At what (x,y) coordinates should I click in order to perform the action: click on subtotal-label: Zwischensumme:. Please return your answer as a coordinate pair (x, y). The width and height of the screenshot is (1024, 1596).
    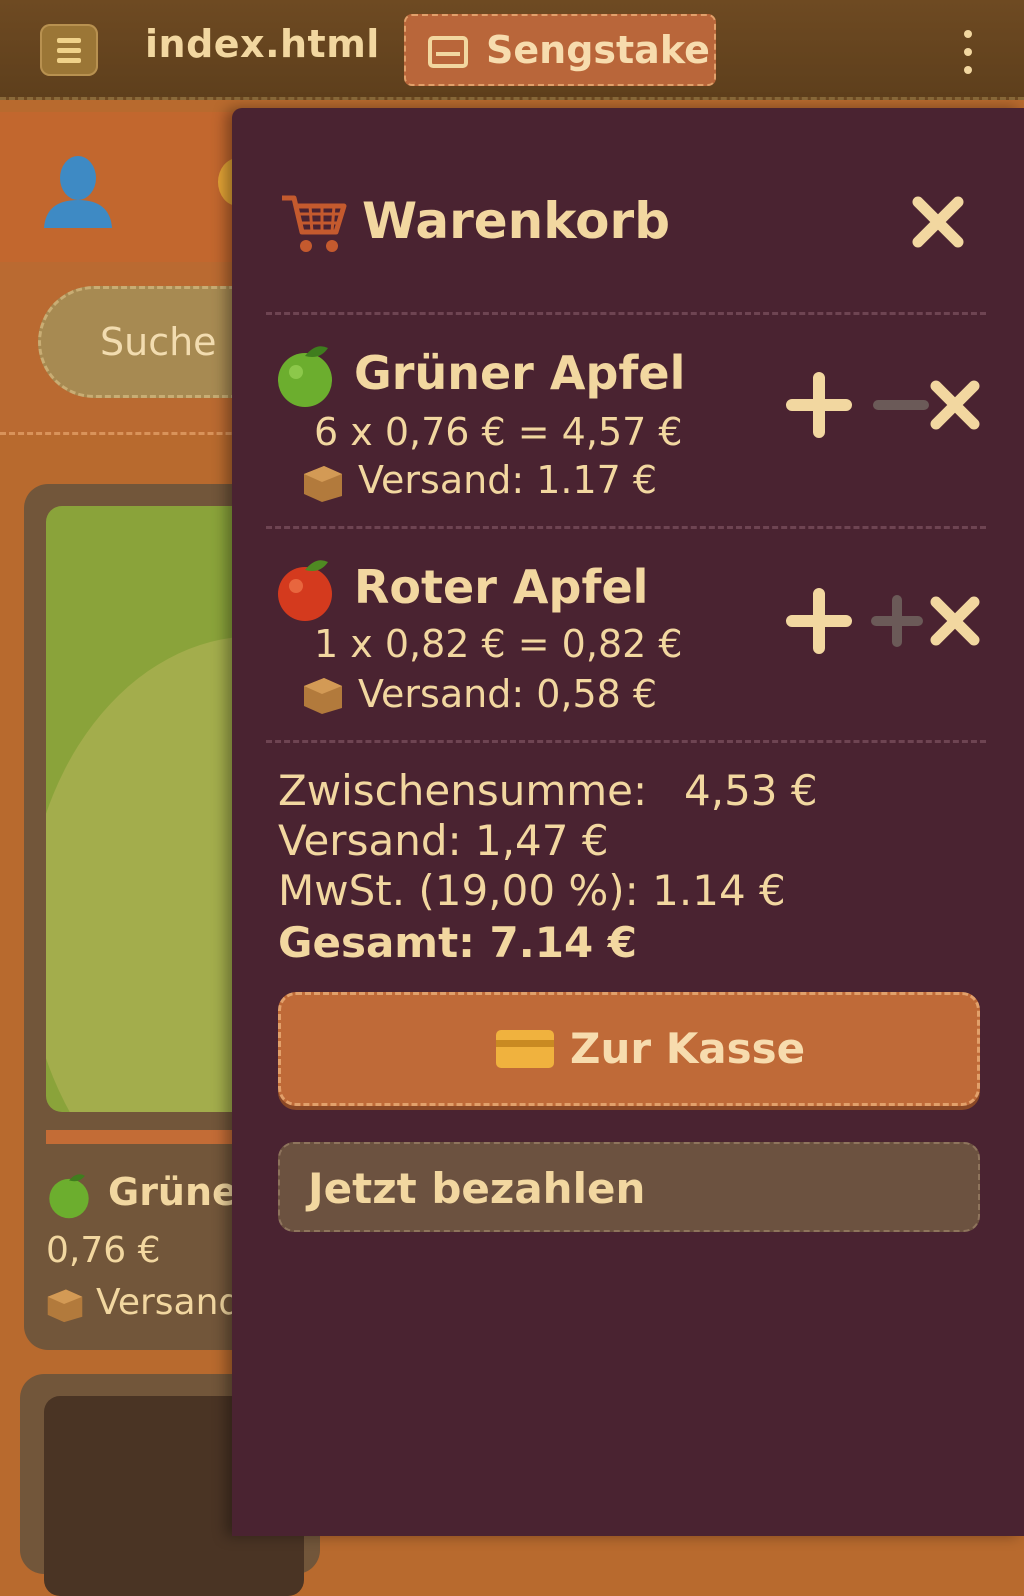
    Looking at the image, I should click on (463, 790).